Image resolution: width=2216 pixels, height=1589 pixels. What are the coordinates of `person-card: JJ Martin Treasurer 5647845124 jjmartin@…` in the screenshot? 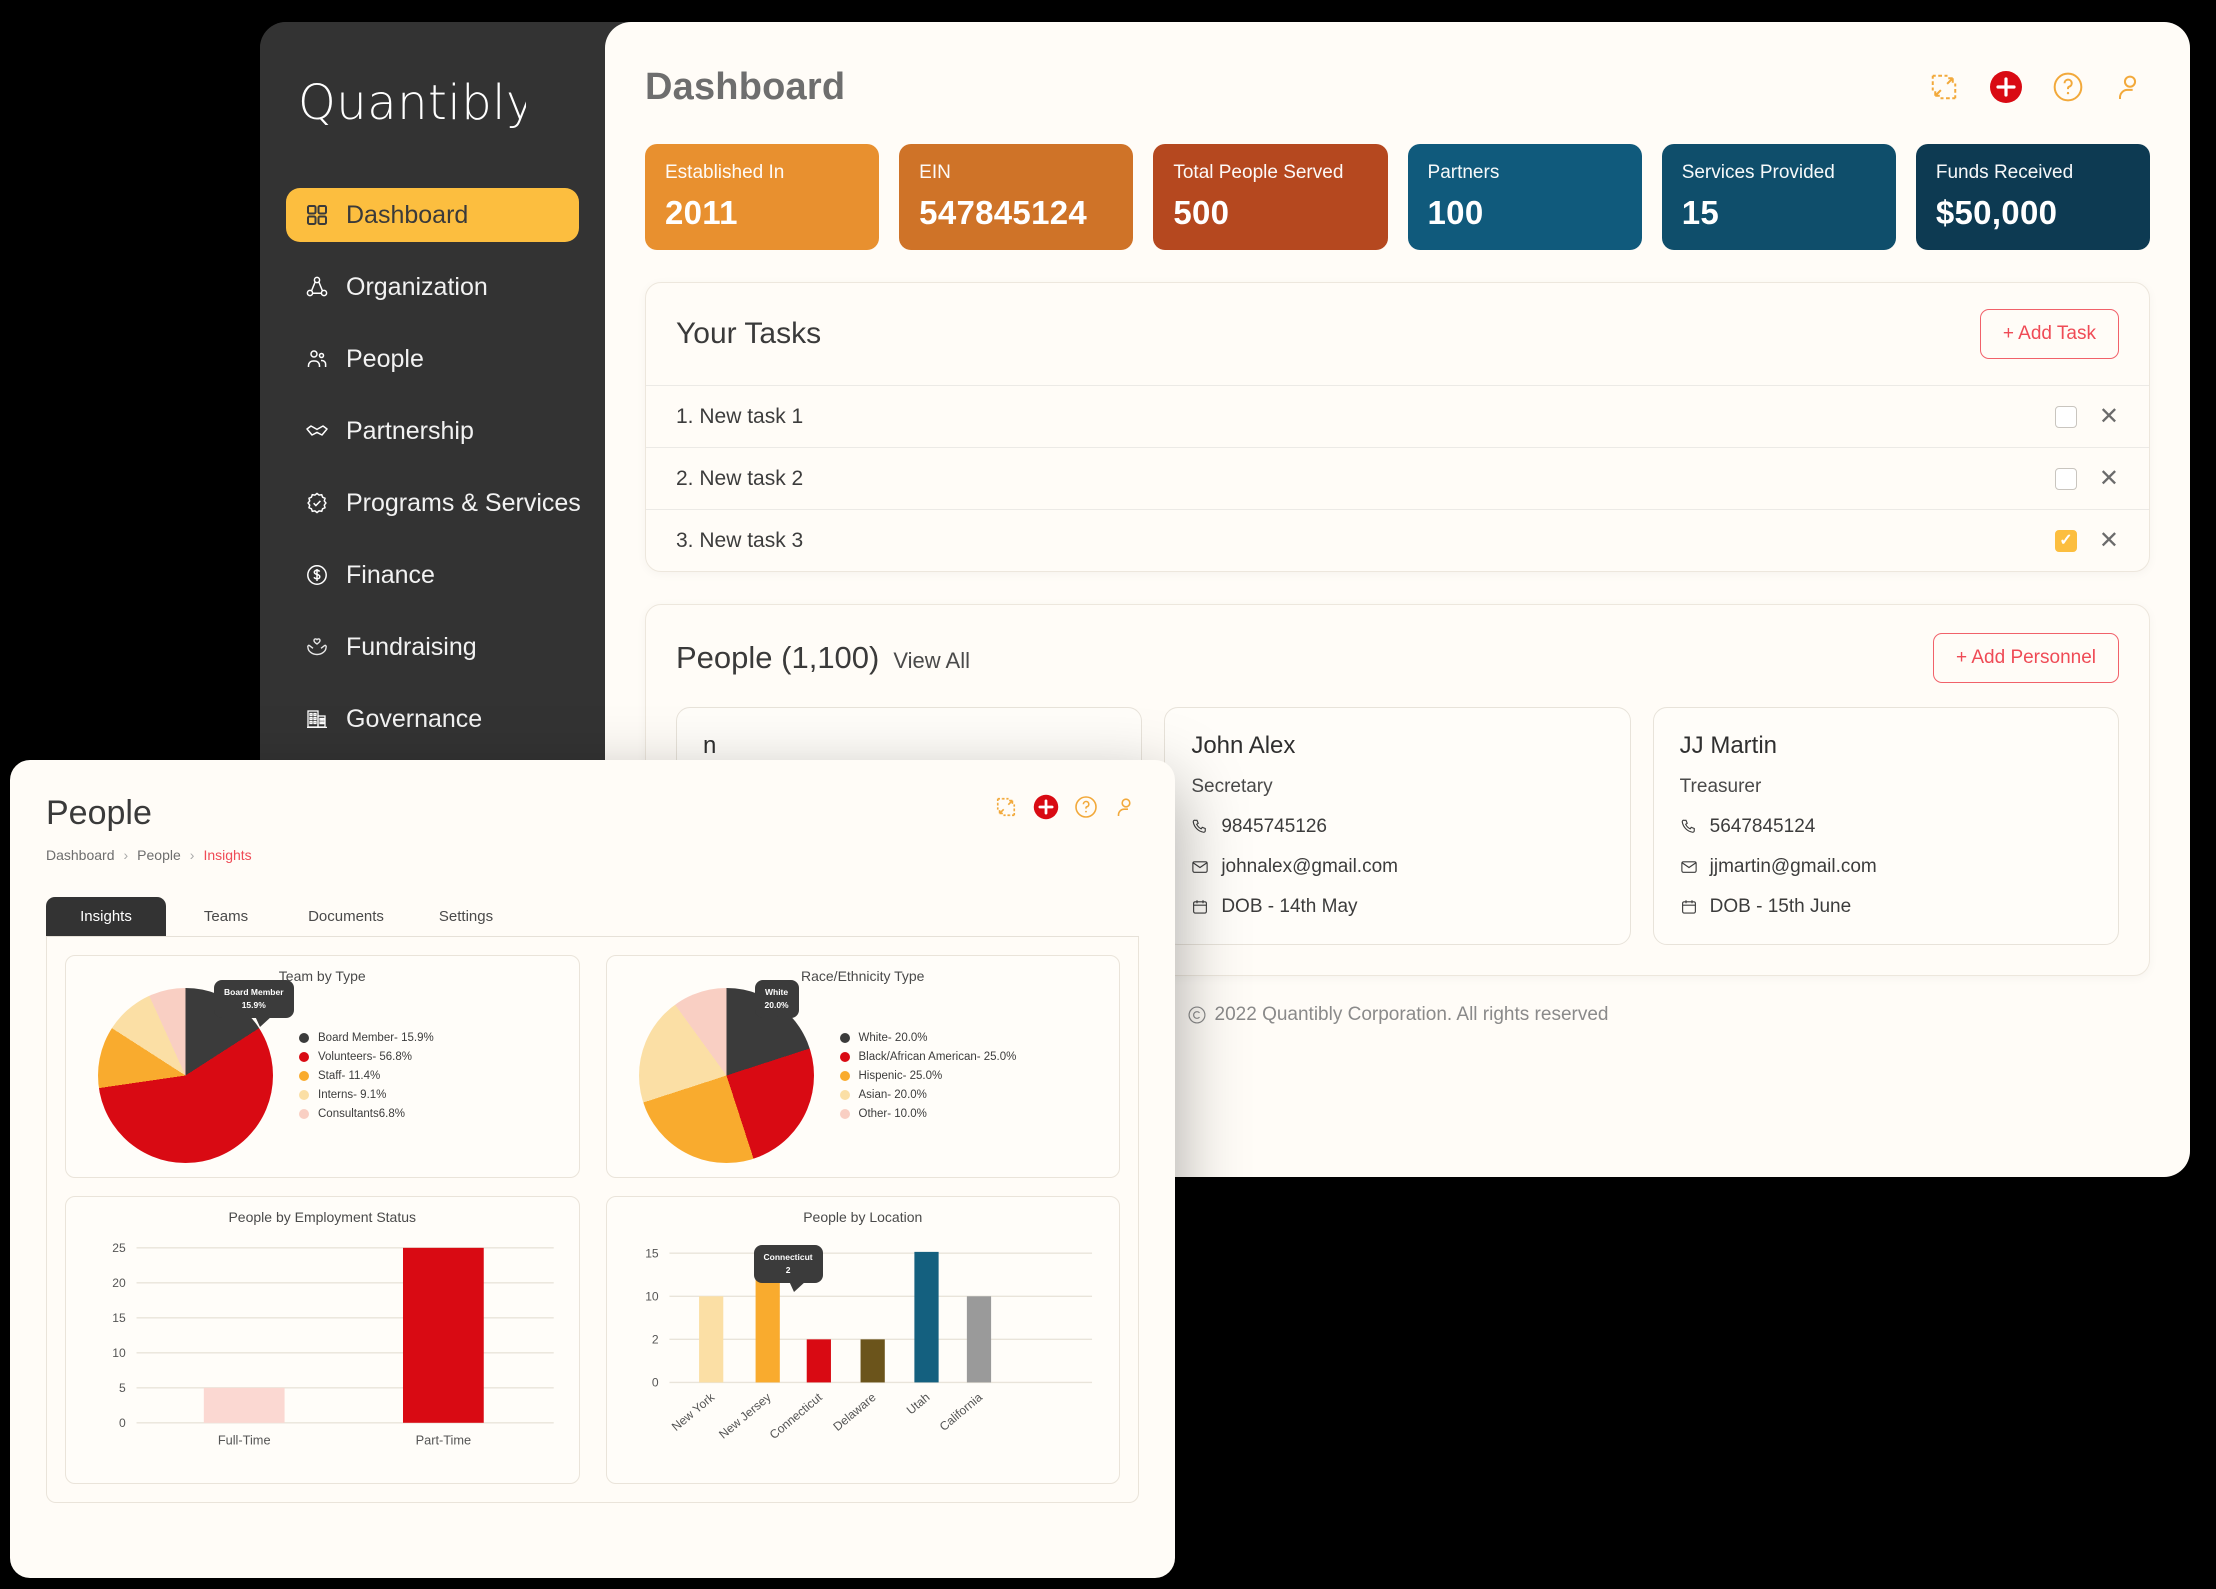 It's located at (1885, 826).